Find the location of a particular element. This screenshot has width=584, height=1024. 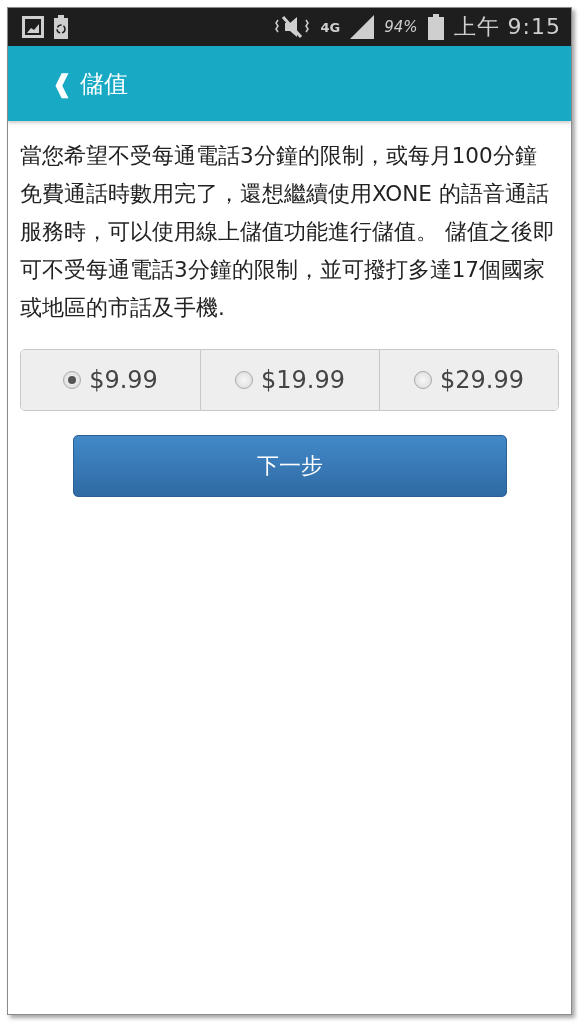

price-option: $29.99 is located at coordinates (468, 380).